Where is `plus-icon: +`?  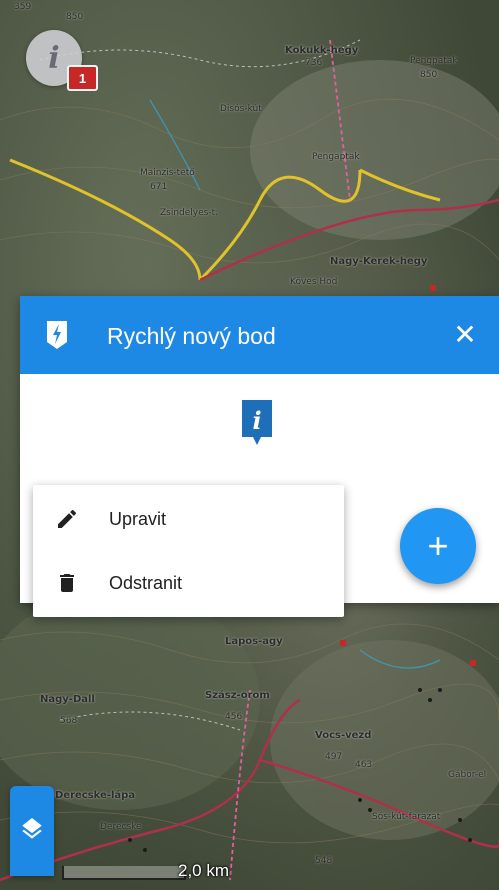 plus-icon: + is located at coordinates (438, 545).